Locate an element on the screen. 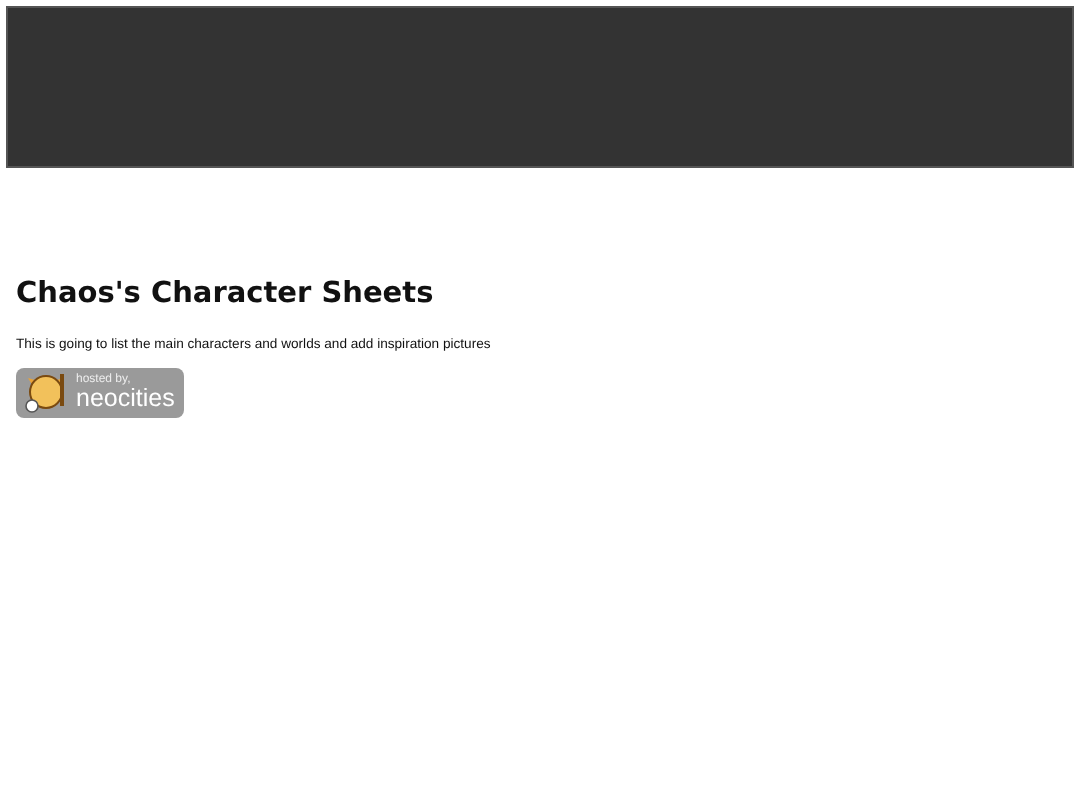 The height and width of the screenshot is (810, 1080). cat-figure-icon is located at coordinates (46, 392).